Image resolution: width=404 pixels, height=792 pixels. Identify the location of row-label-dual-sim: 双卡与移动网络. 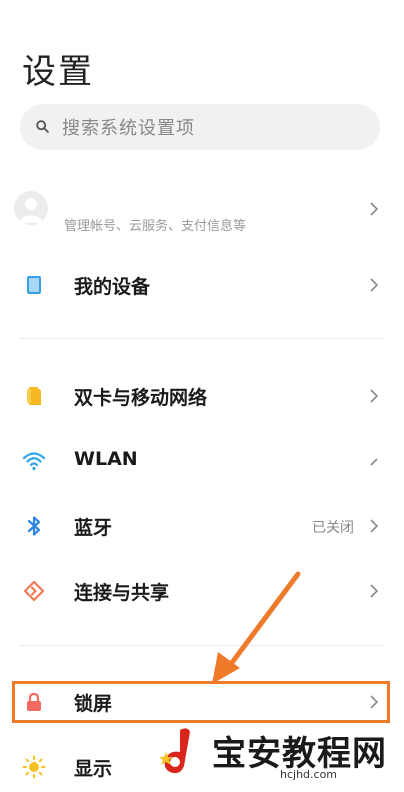
(141, 398).